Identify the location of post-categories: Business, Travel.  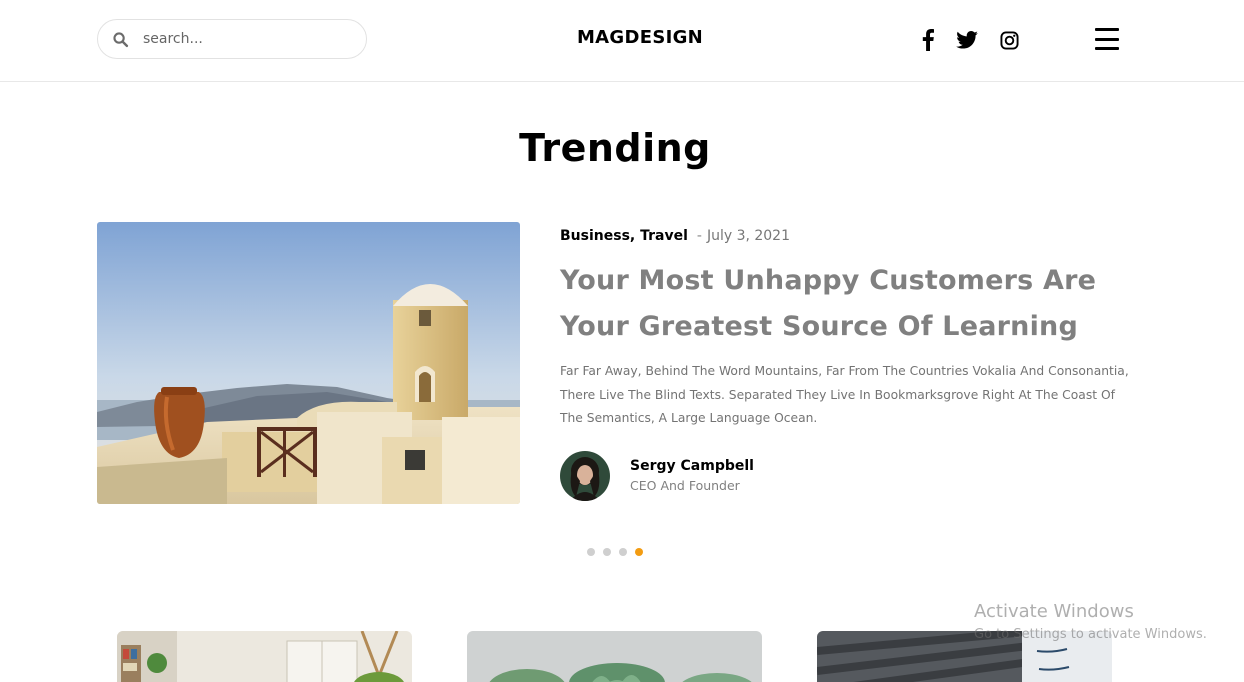
(624, 236).